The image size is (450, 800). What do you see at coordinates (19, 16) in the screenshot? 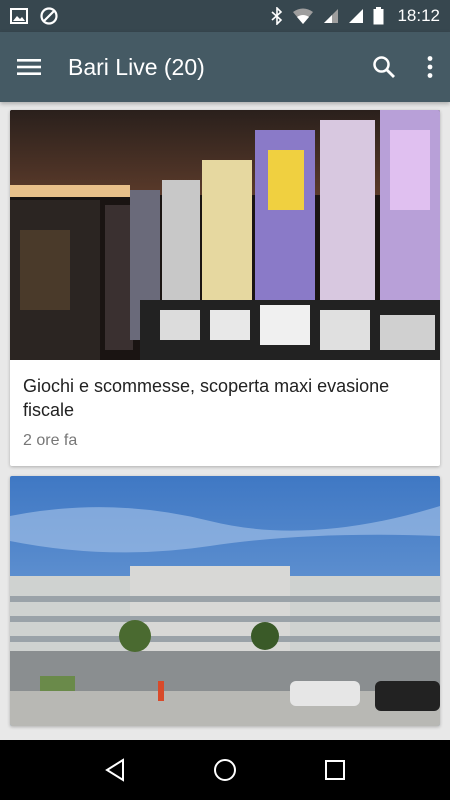
I see `image-icon` at bounding box center [19, 16].